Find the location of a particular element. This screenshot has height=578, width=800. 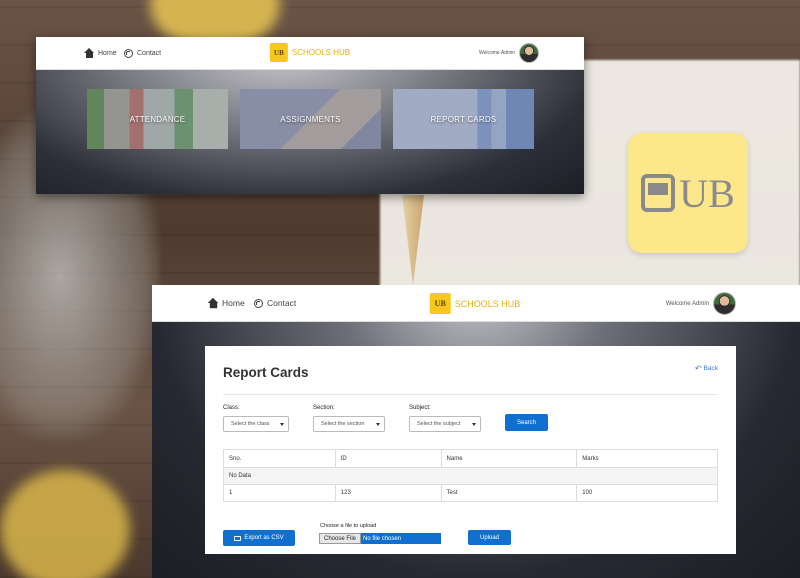

export-icon is located at coordinates (238, 538).